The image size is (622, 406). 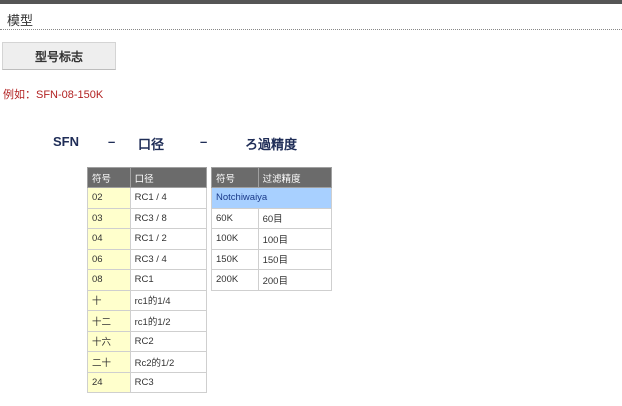 What do you see at coordinates (168, 382) in the screenshot?
I see `bore-cell: RC3` at bounding box center [168, 382].